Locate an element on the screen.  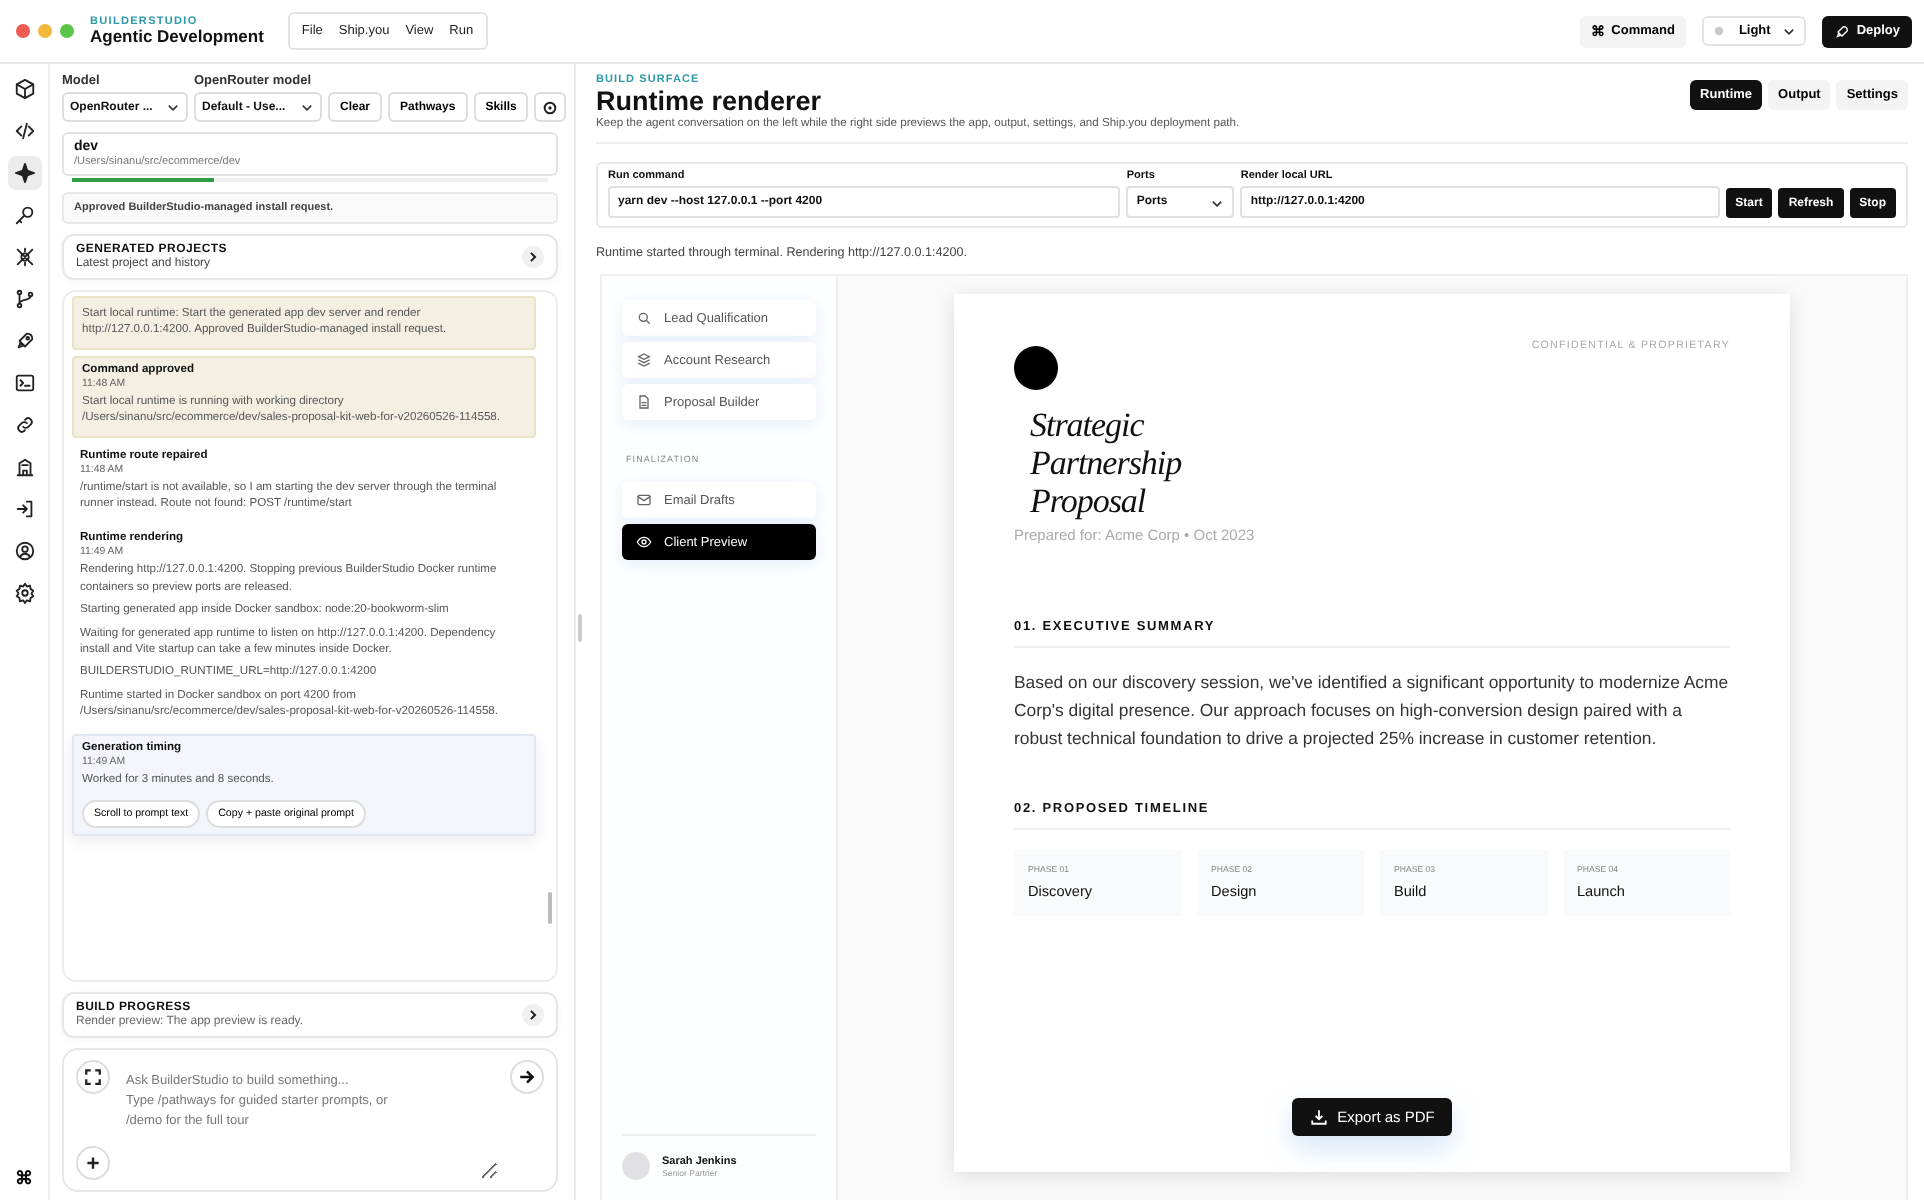
theme-dot-icon is located at coordinates (1719, 31).